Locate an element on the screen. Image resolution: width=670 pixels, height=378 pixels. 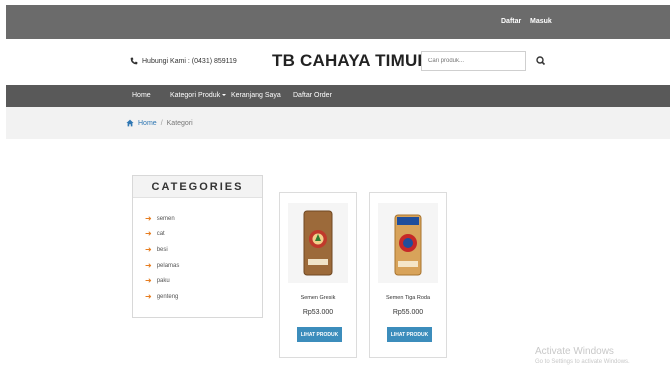
watermark-title: Activate Windows is located at coordinates (574, 351).